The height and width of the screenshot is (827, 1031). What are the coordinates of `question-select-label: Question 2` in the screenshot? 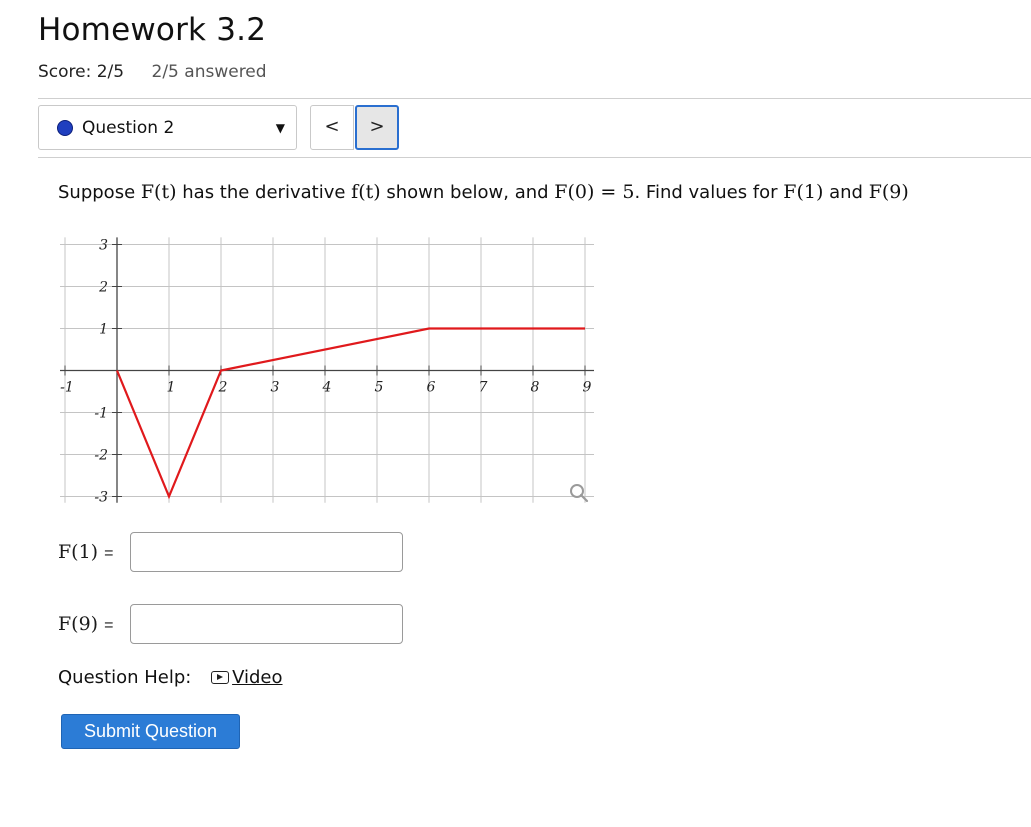 It's located at (128, 128).